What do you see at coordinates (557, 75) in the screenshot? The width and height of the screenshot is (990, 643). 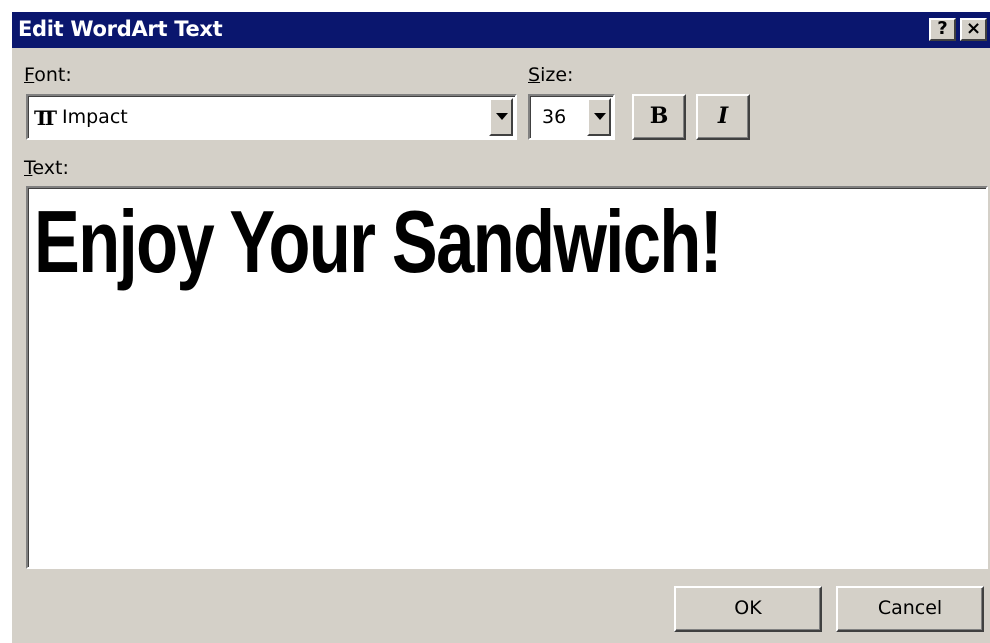 I see `size-label-rest: ize:` at bounding box center [557, 75].